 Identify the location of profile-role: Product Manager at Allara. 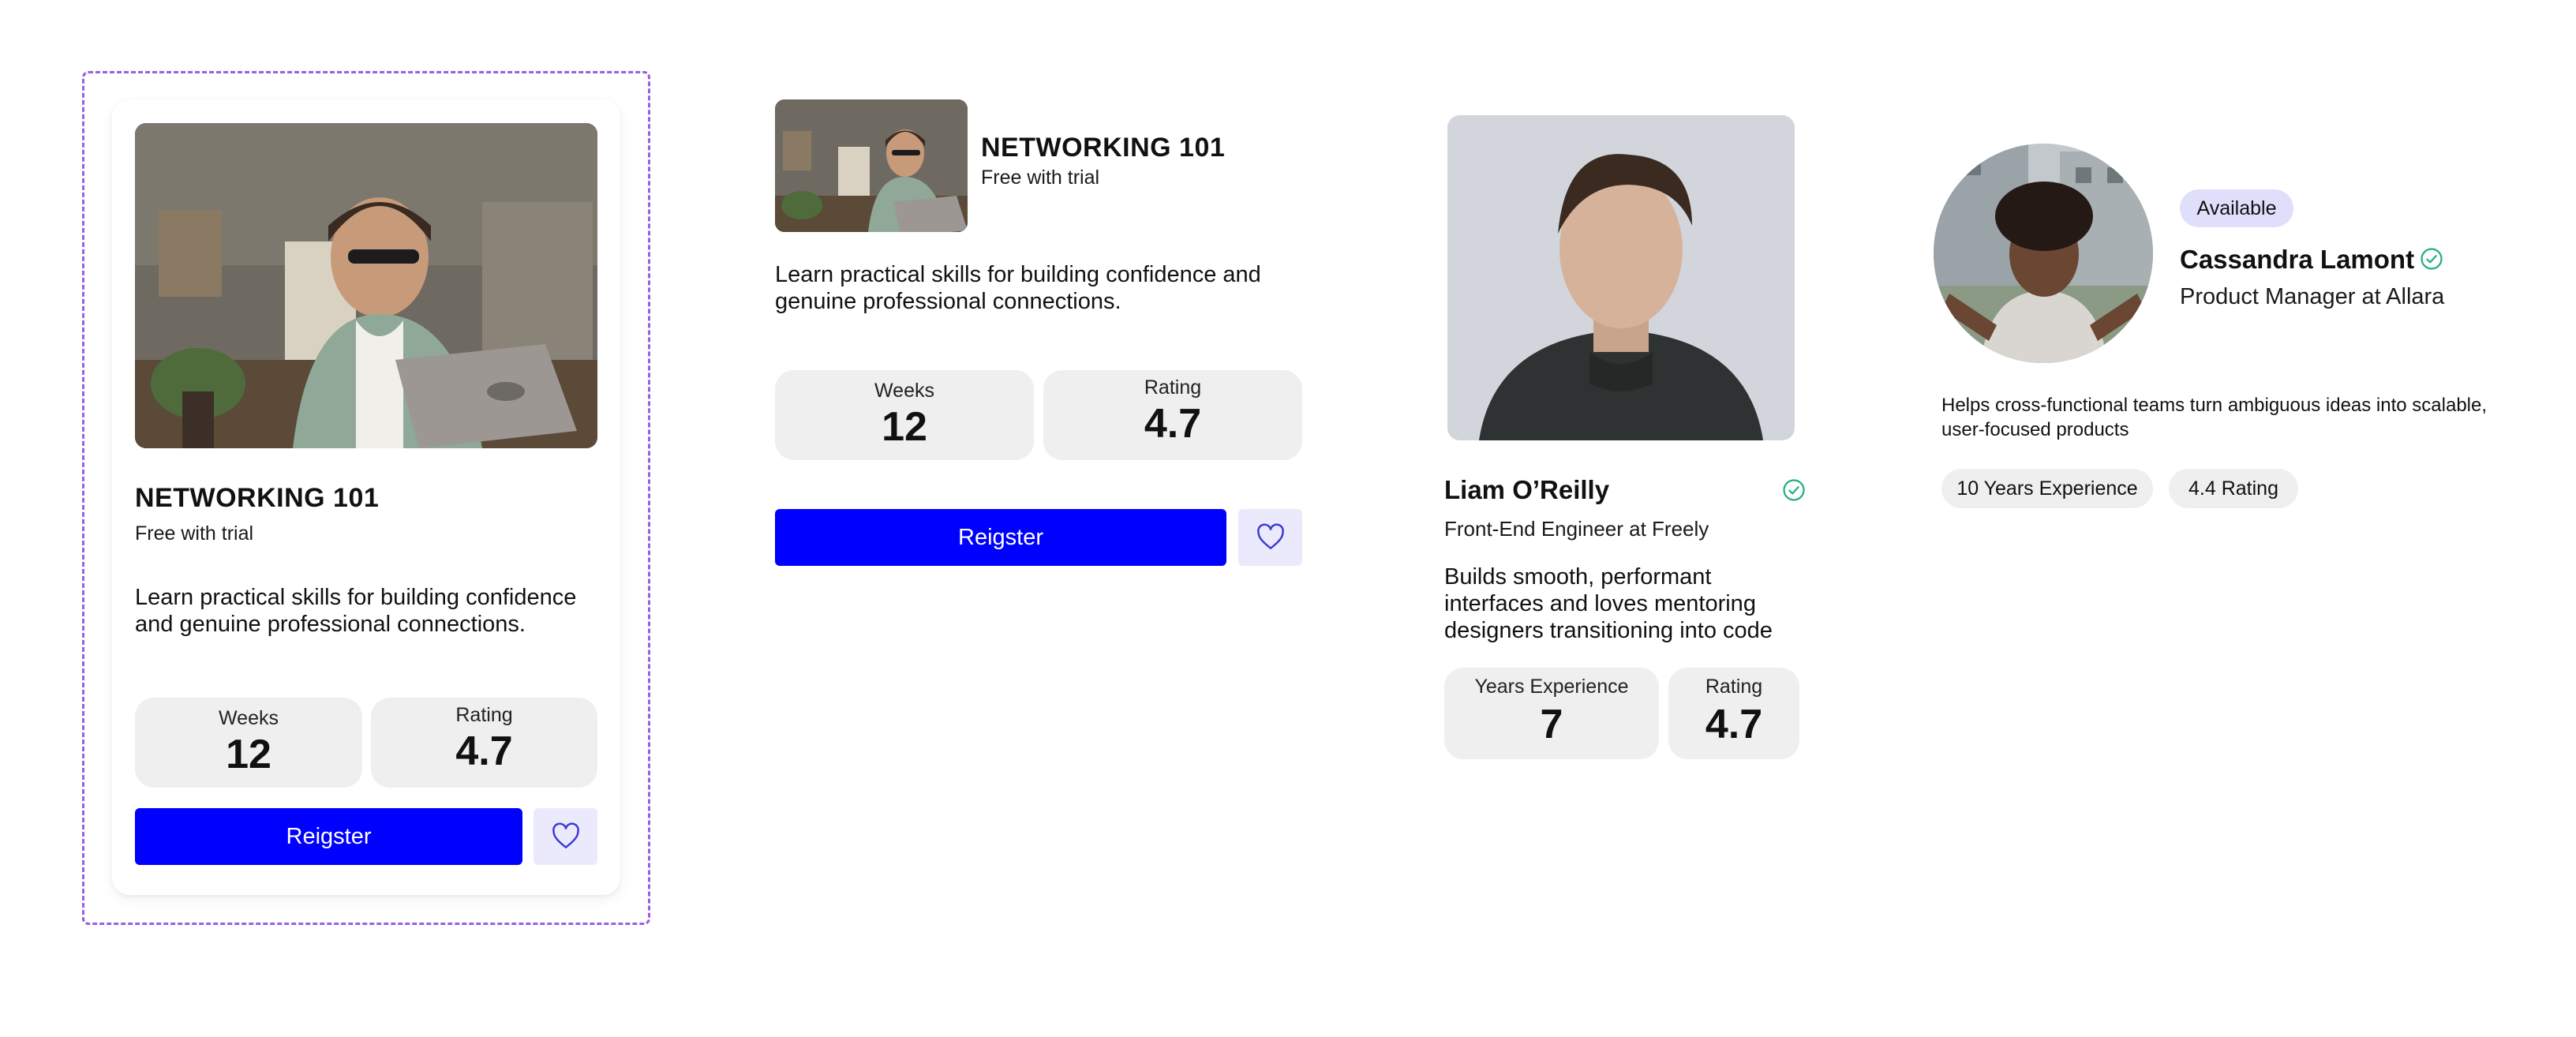
(2312, 296).